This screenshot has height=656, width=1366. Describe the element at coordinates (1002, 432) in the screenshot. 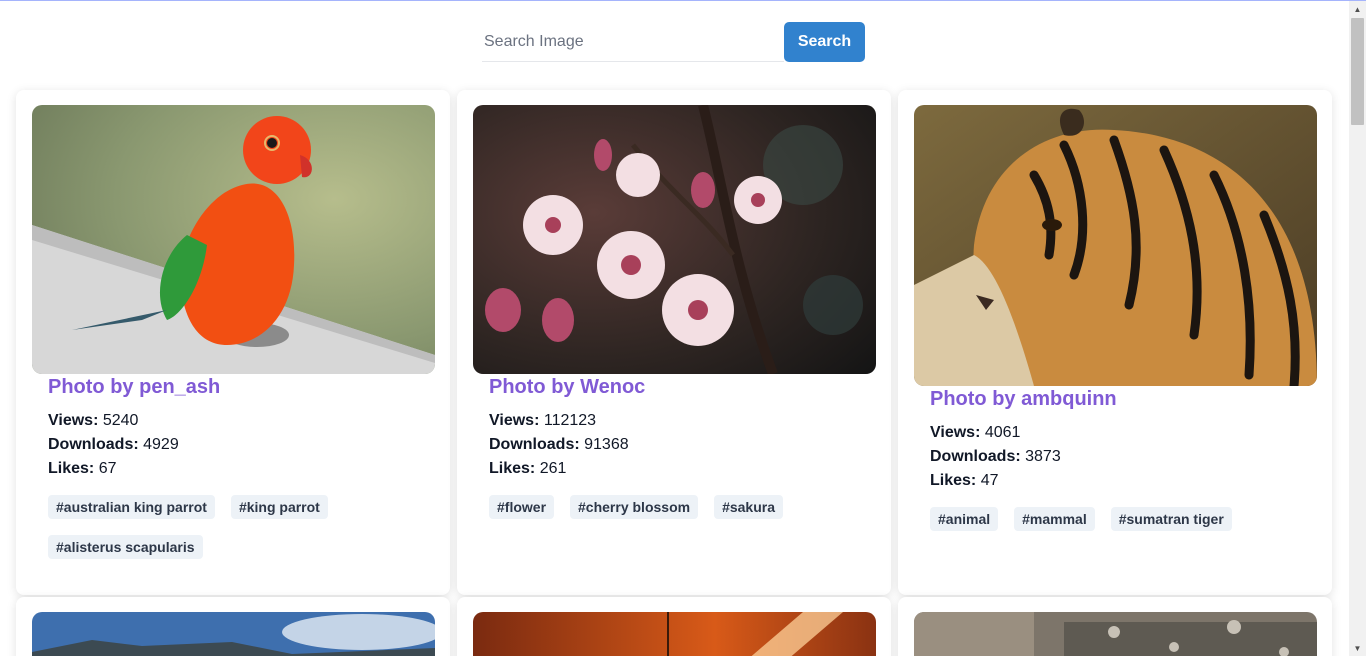

I see `views-value: 4061` at that location.